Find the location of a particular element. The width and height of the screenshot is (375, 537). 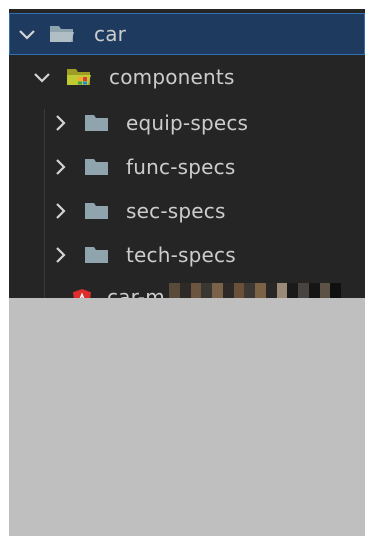

tree-item-label: sec-specs is located at coordinates (176, 211).